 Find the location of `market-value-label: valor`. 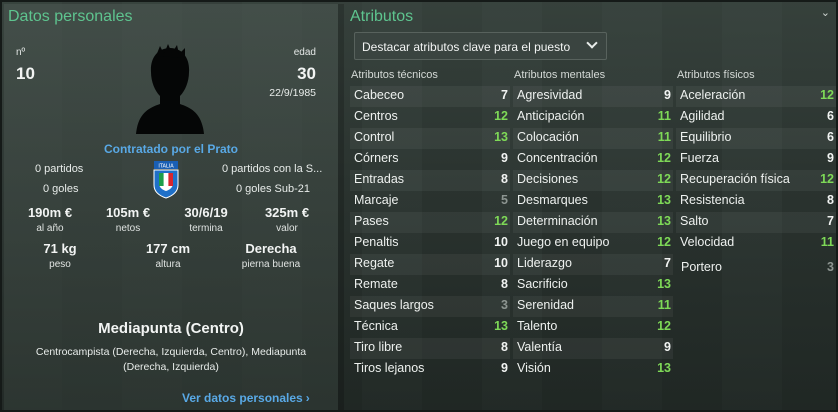

market-value-label: valor is located at coordinates (287, 228).